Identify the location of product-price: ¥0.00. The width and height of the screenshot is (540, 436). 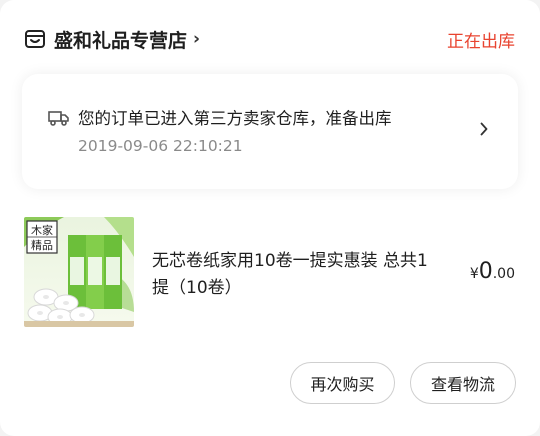
(492, 271).